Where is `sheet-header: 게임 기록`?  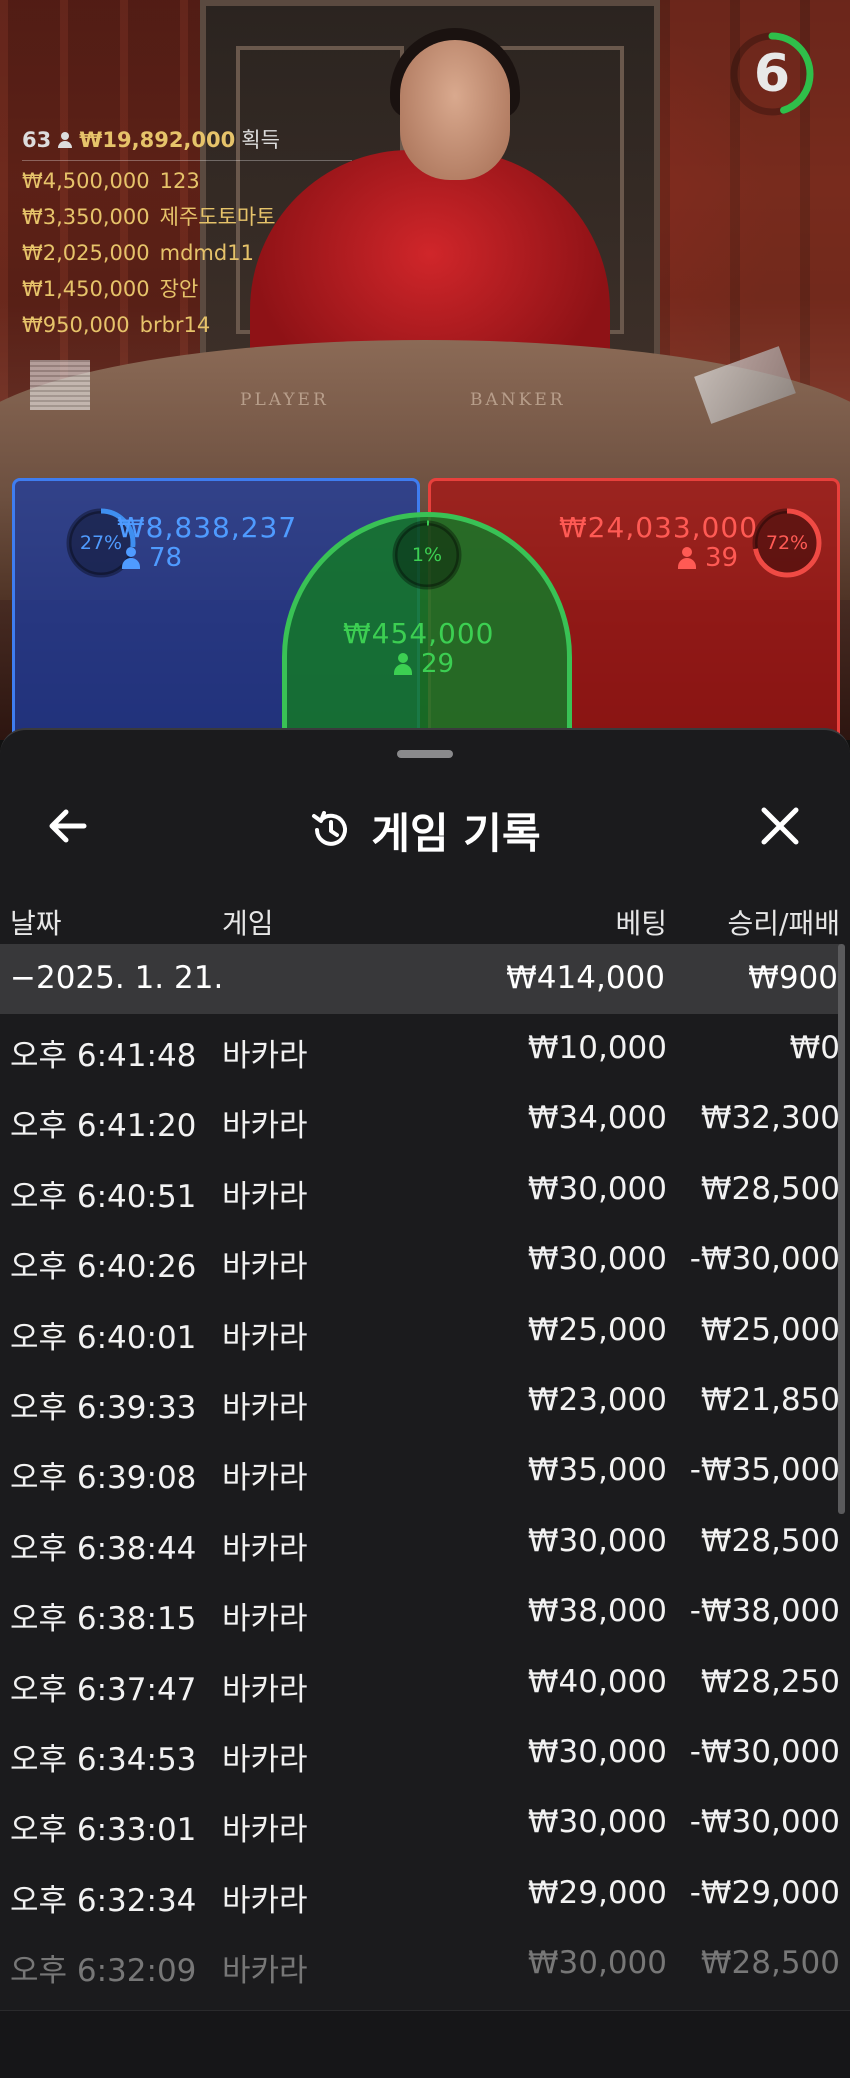 sheet-header: 게임 기록 is located at coordinates (425, 830).